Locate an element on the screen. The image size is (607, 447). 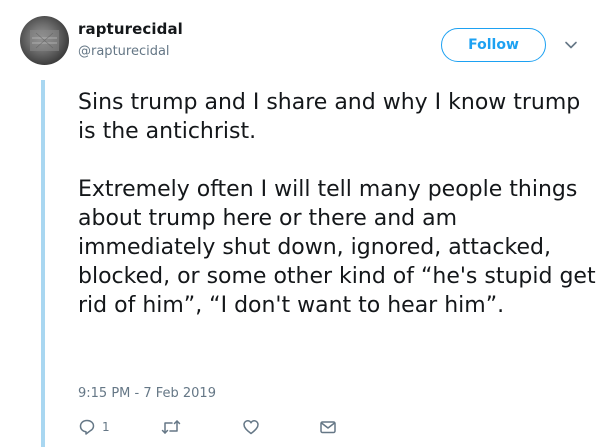
follow-button: Follow is located at coordinates (493, 45).